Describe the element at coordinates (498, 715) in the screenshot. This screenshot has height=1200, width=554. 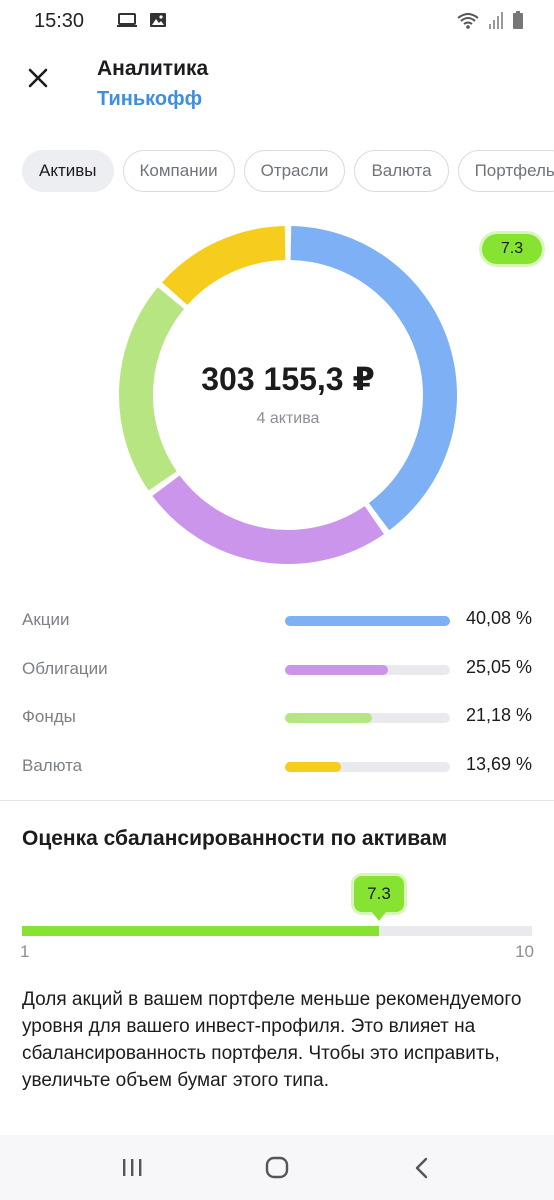
I see `allocation-value: 21,18 %` at that location.